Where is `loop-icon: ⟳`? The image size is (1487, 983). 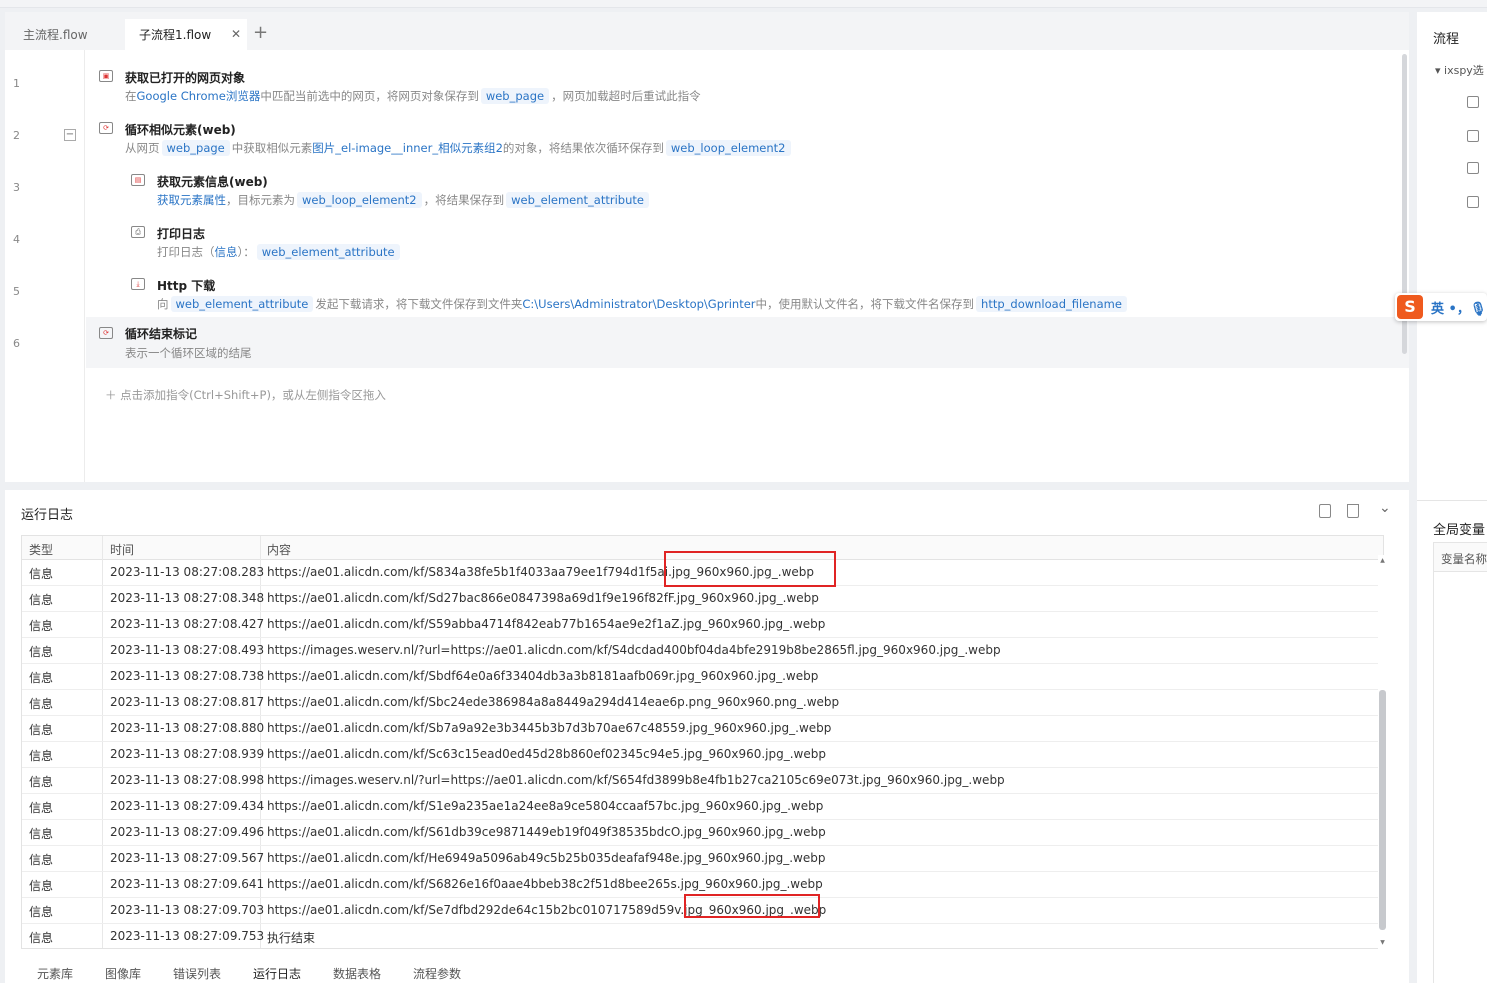
loop-icon: ⟳ is located at coordinates (106, 128).